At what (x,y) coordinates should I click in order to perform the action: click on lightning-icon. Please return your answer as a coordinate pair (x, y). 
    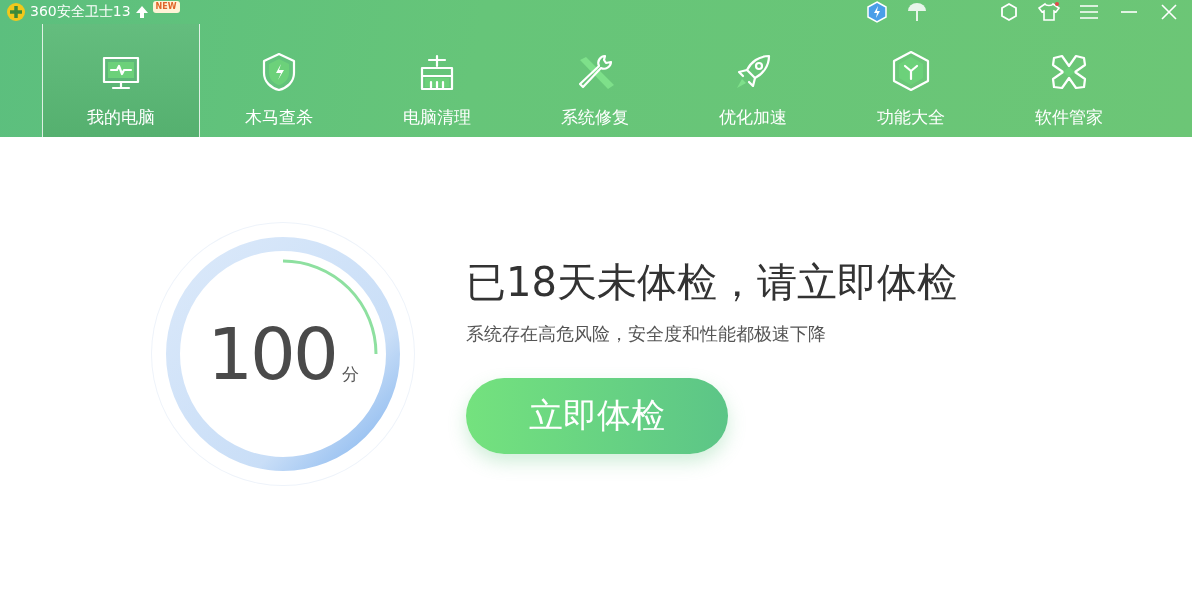
    Looking at the image, I should click on (877, 12).